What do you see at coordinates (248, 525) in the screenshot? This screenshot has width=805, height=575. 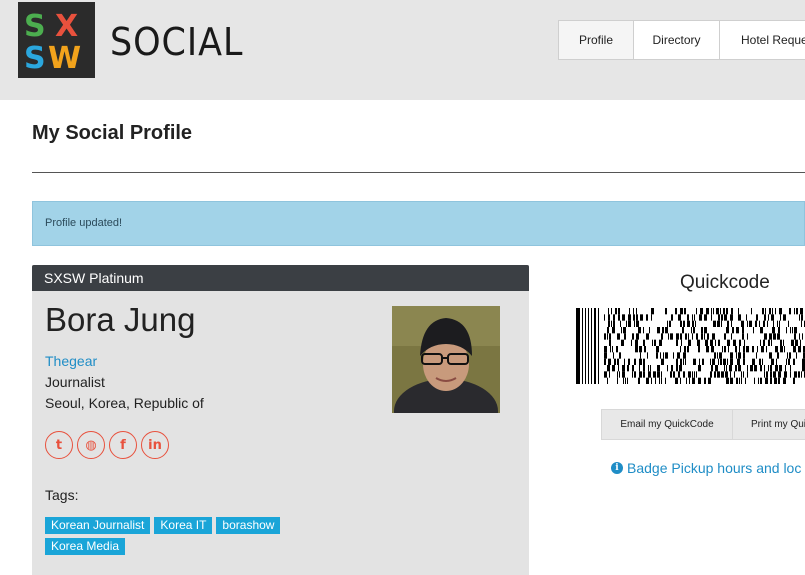 I see `tag-item: borashow` at bounding box center [248, 525].